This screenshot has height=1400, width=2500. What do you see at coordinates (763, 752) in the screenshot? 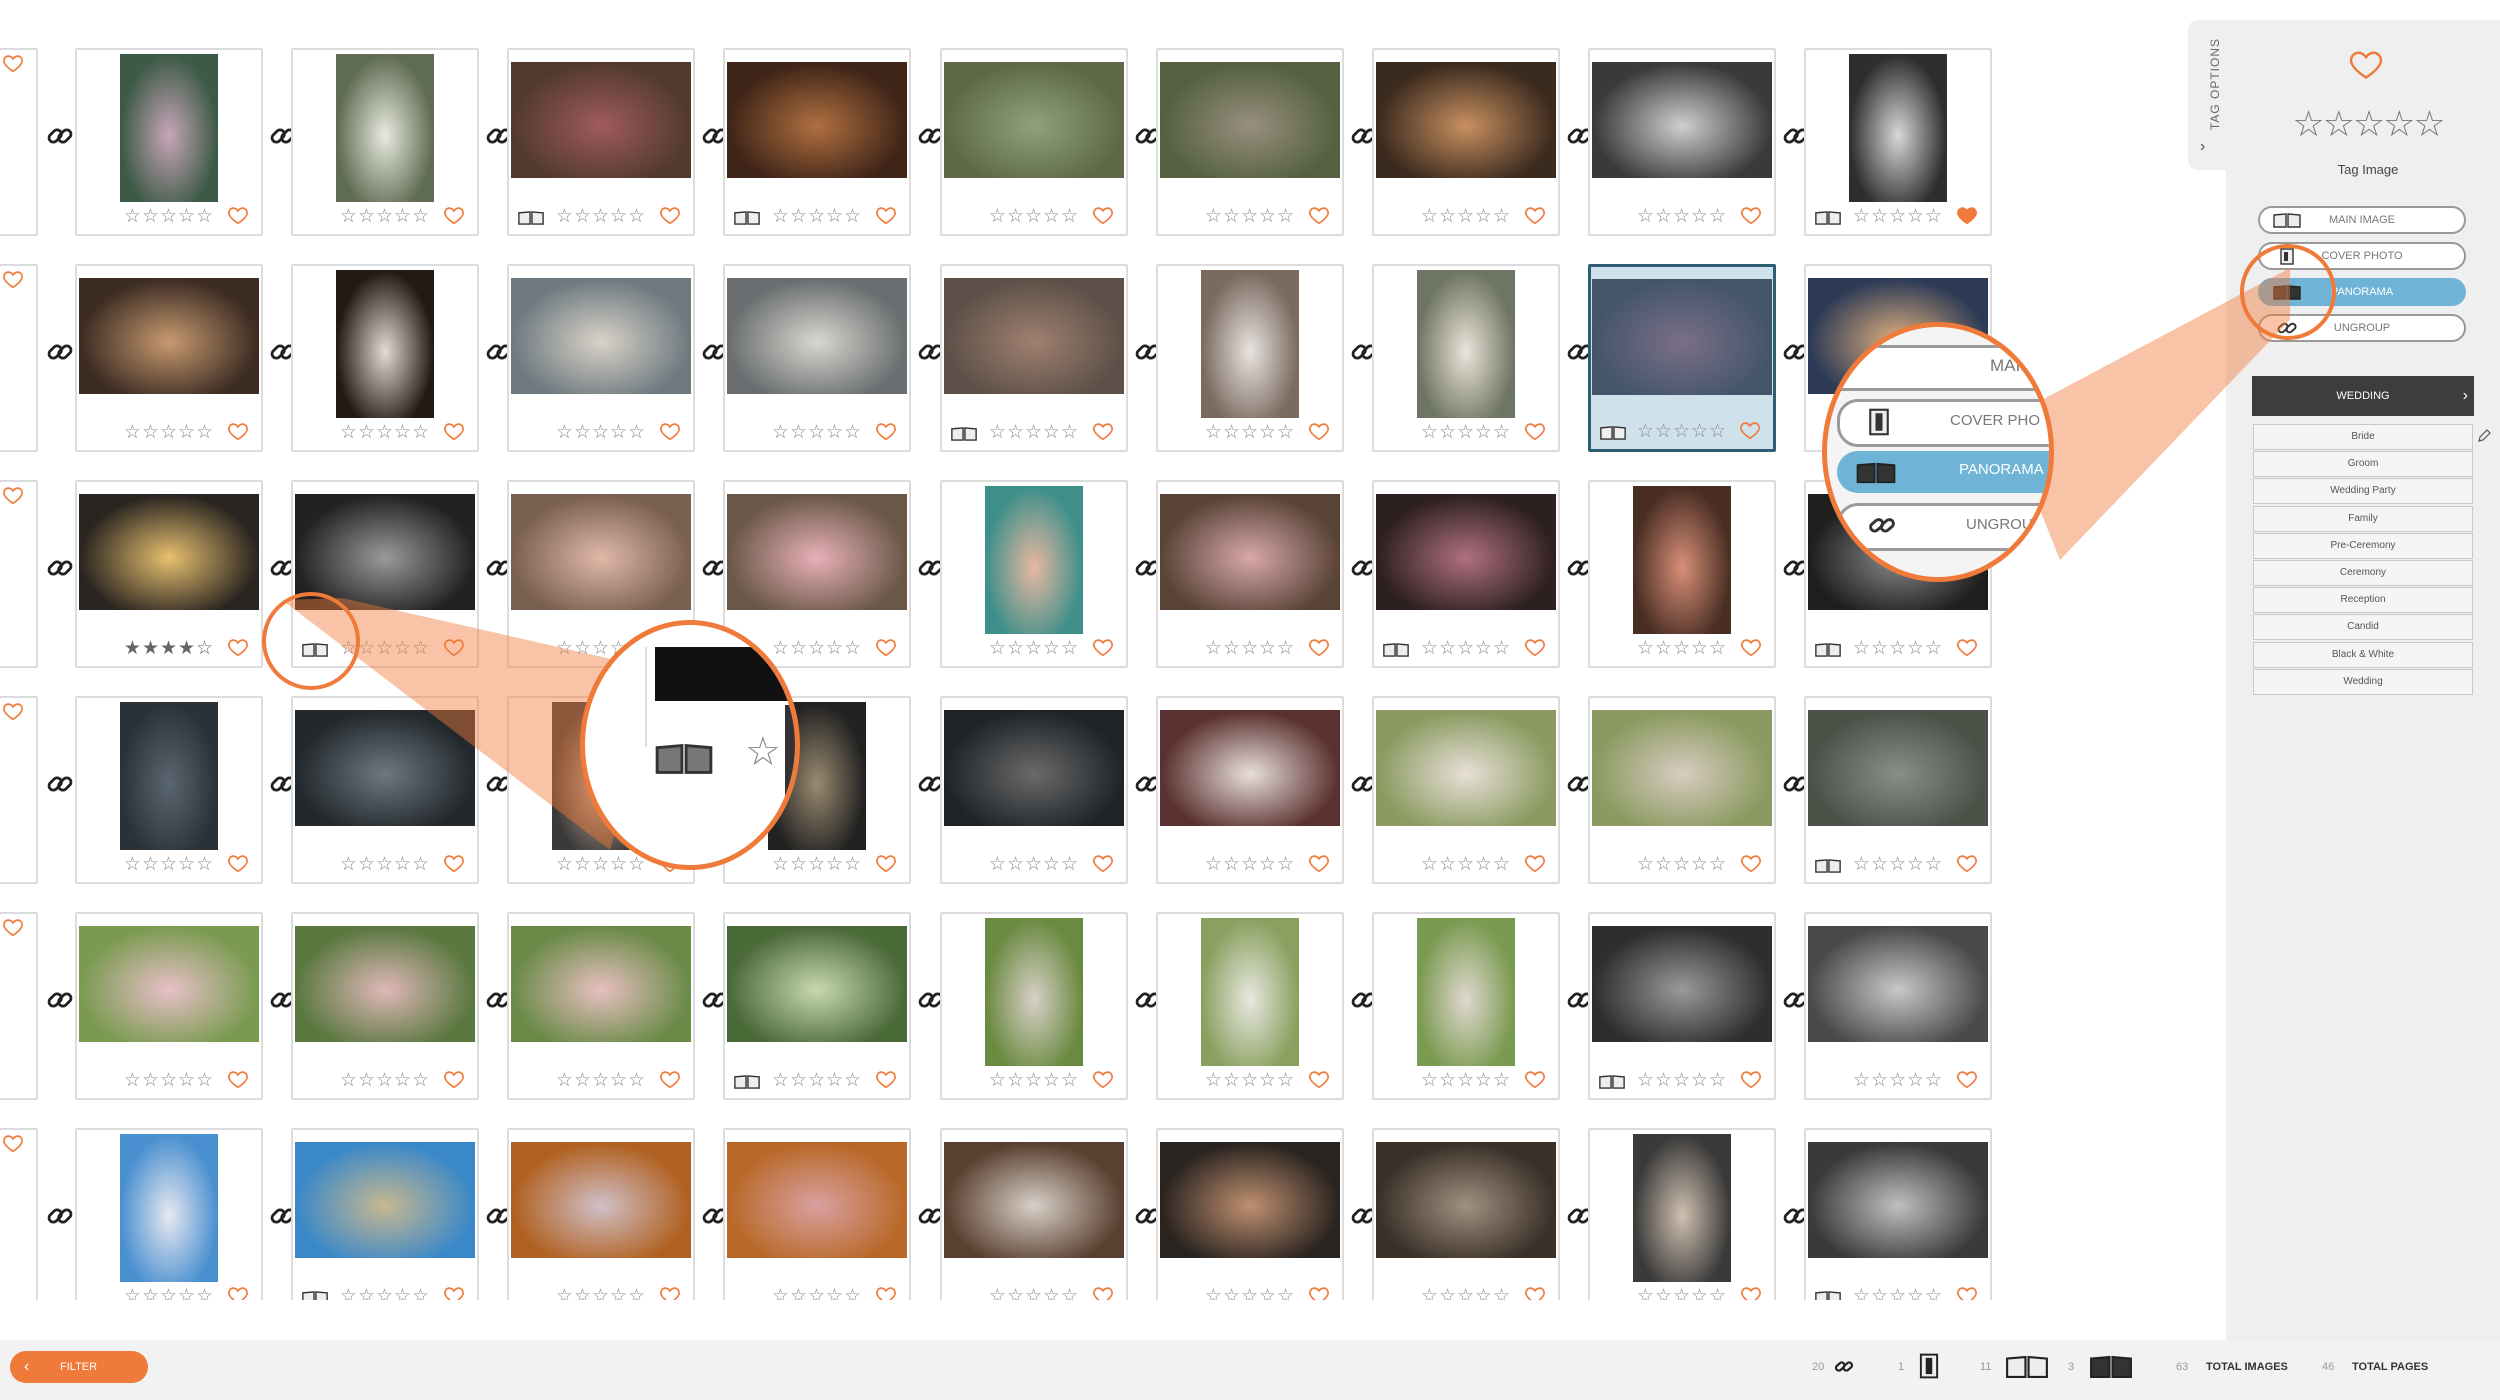
I see `star-icon: ☆` at bounding box center [763, 752].